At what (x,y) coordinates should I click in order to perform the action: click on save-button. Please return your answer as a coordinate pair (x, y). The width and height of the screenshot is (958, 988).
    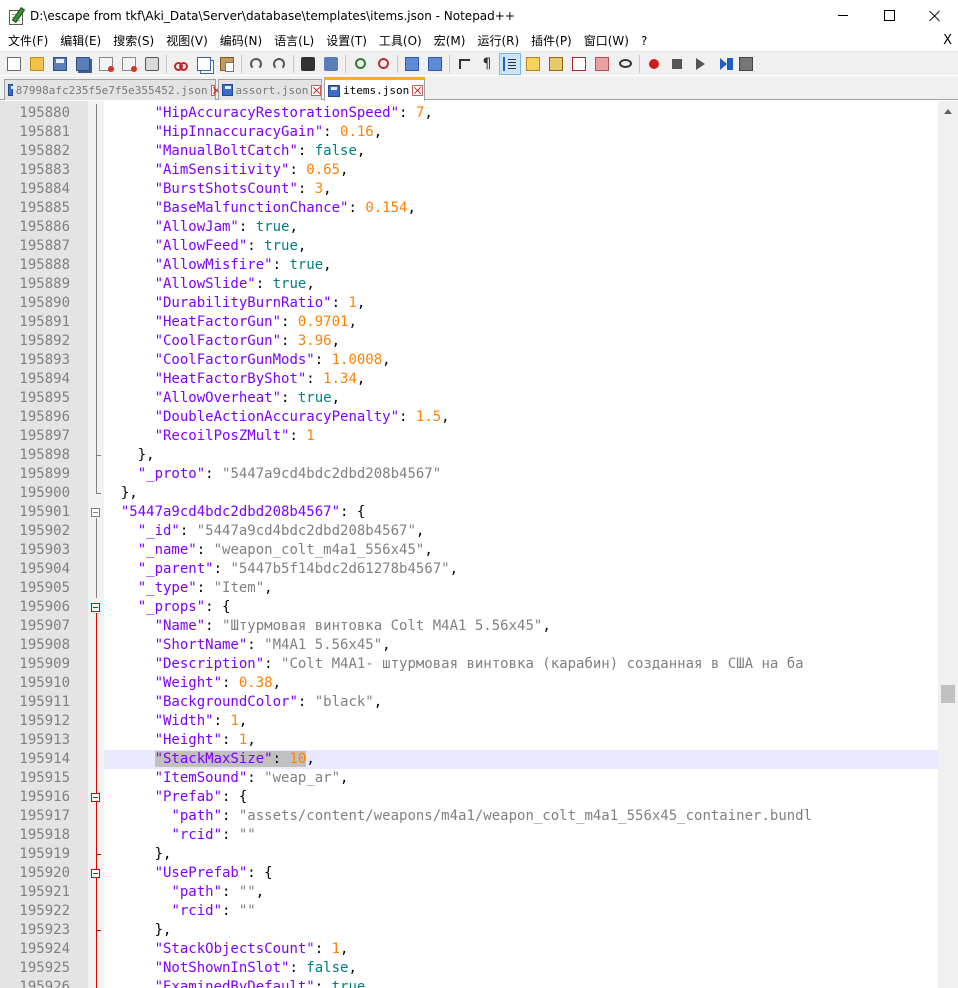
    Looking at the image, I should click on (60, 64).